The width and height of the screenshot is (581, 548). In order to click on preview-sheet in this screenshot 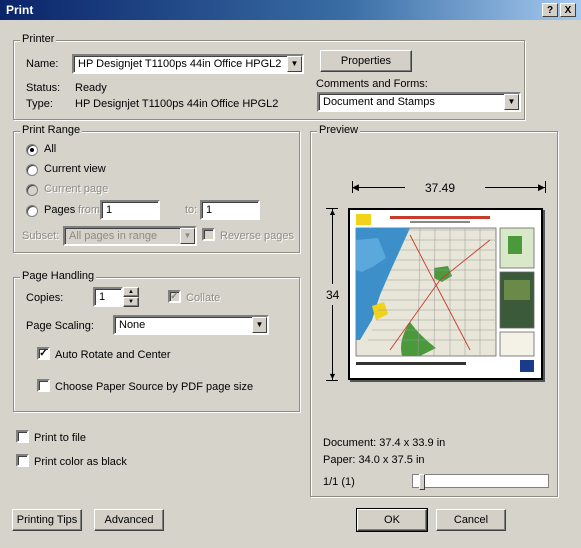, I will do `click(445, 294)`.